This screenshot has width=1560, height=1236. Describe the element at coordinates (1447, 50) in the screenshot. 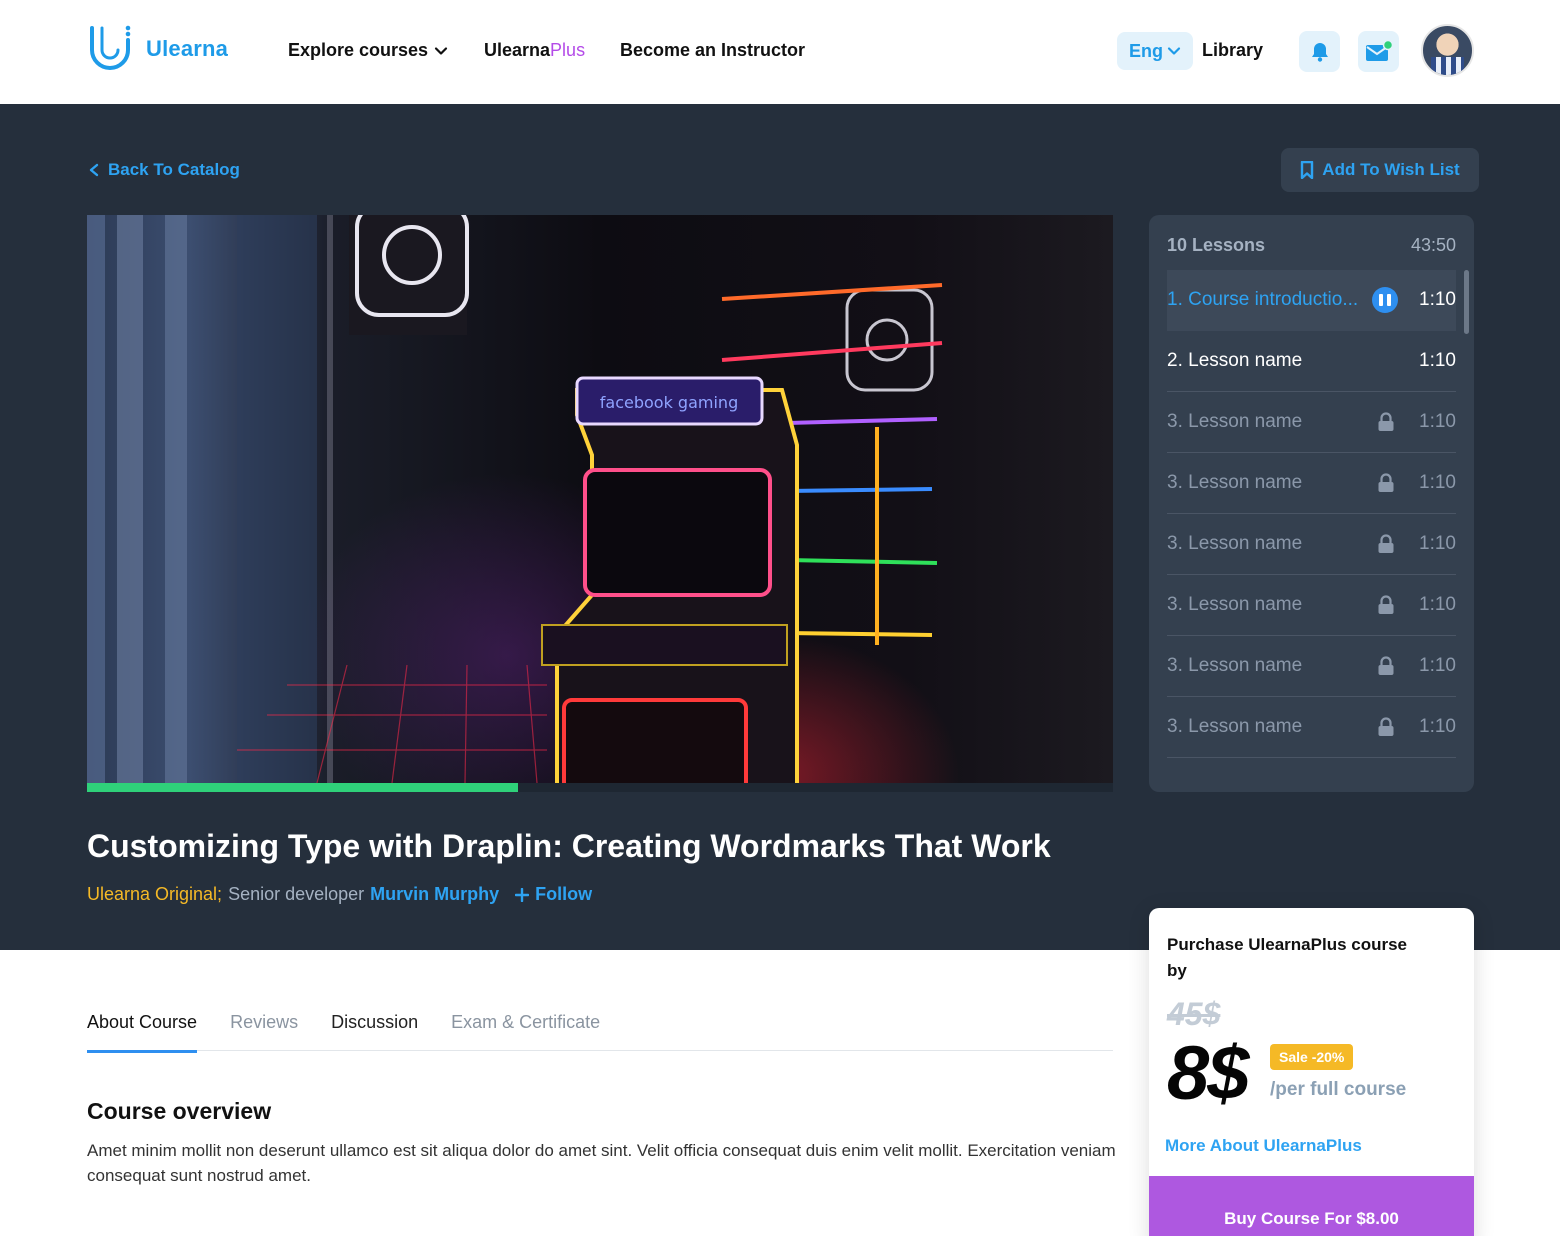

I see `avatar` at that location.